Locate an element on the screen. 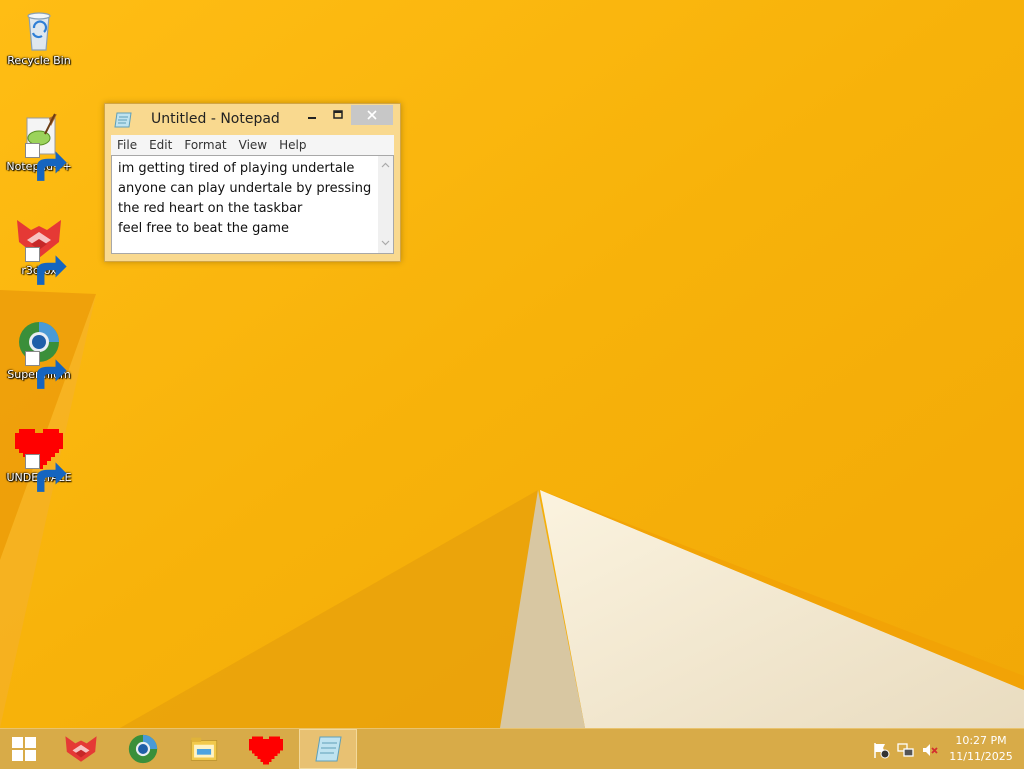 The height and width of the screenshot is (769, 1024). desktop-icon-supermium: Supermium is located at coordinates (39, 354).